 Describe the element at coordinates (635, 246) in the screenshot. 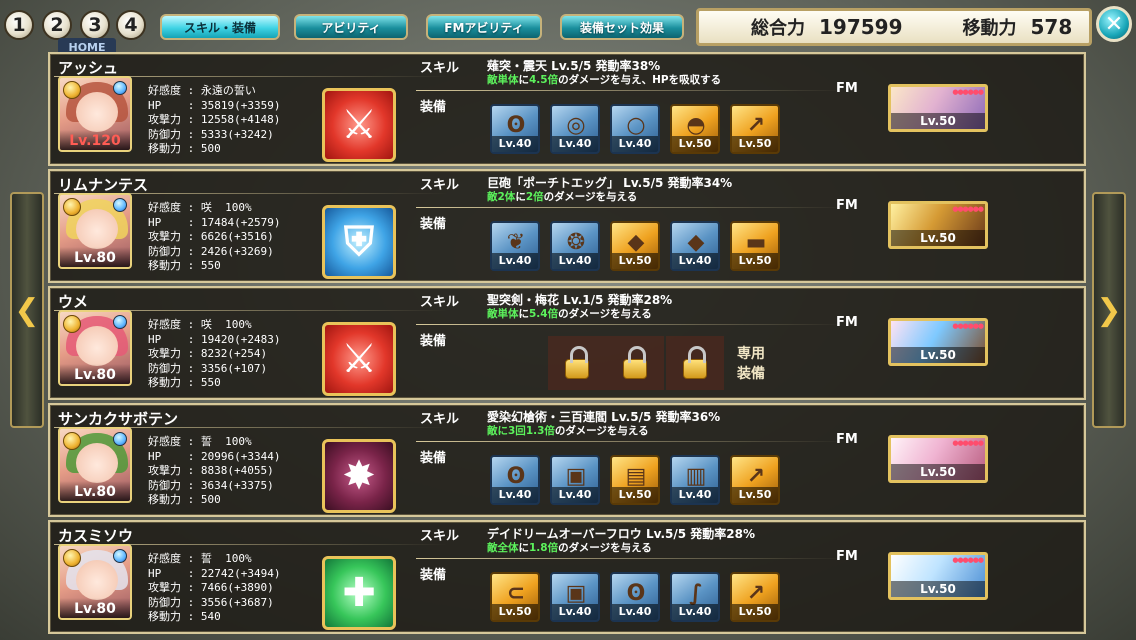

I see `equip-slot: ◆ Lv.50` at that location.